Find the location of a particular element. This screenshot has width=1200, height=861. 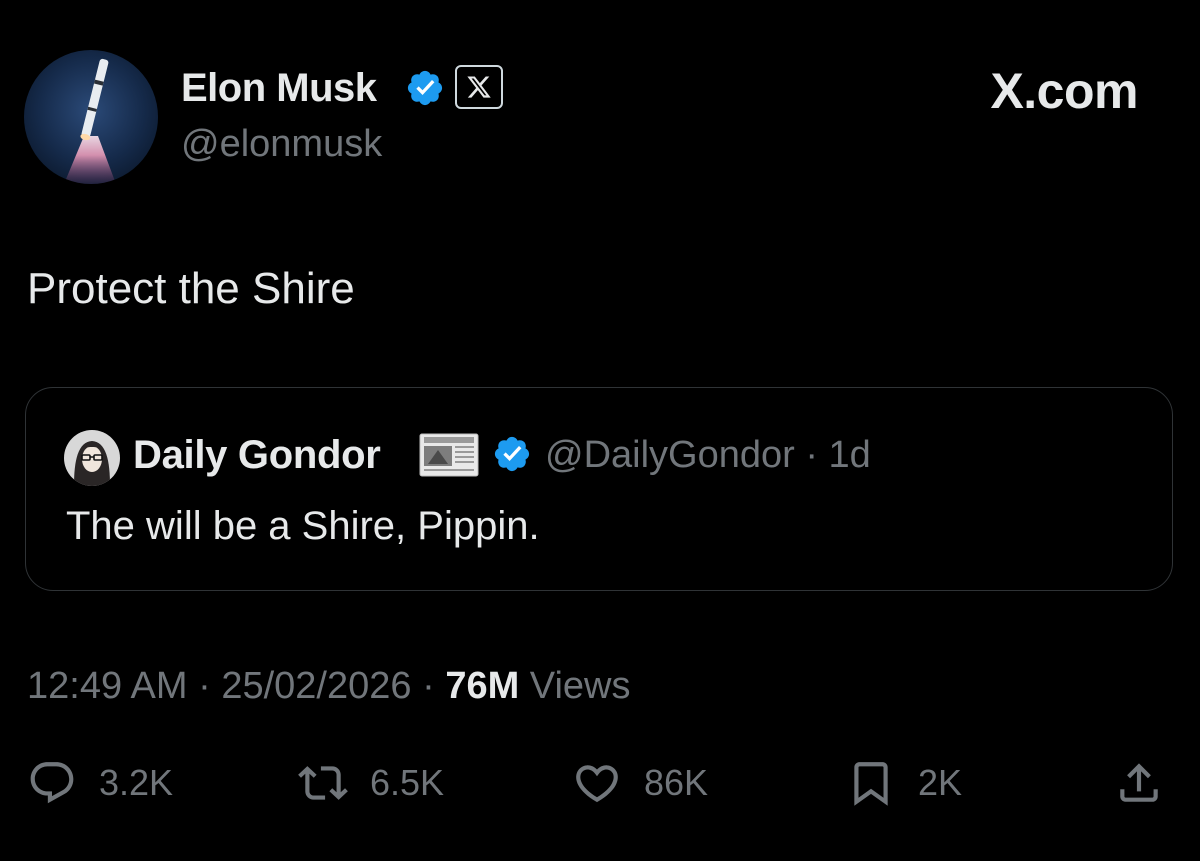

heart-icon is located at coordinates (597, 784).